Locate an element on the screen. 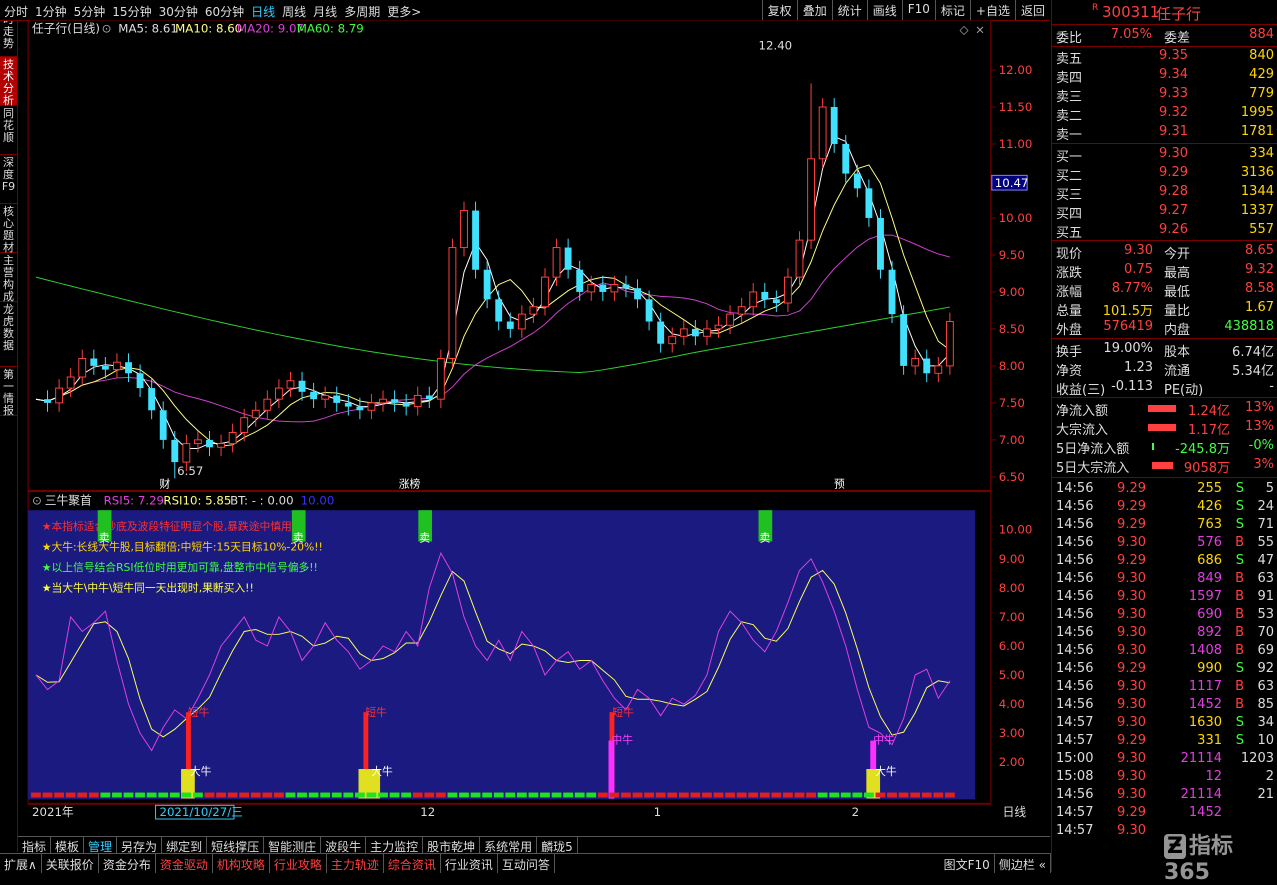  status-tab-1: 关联报价 is located at coordinates (70, 863).